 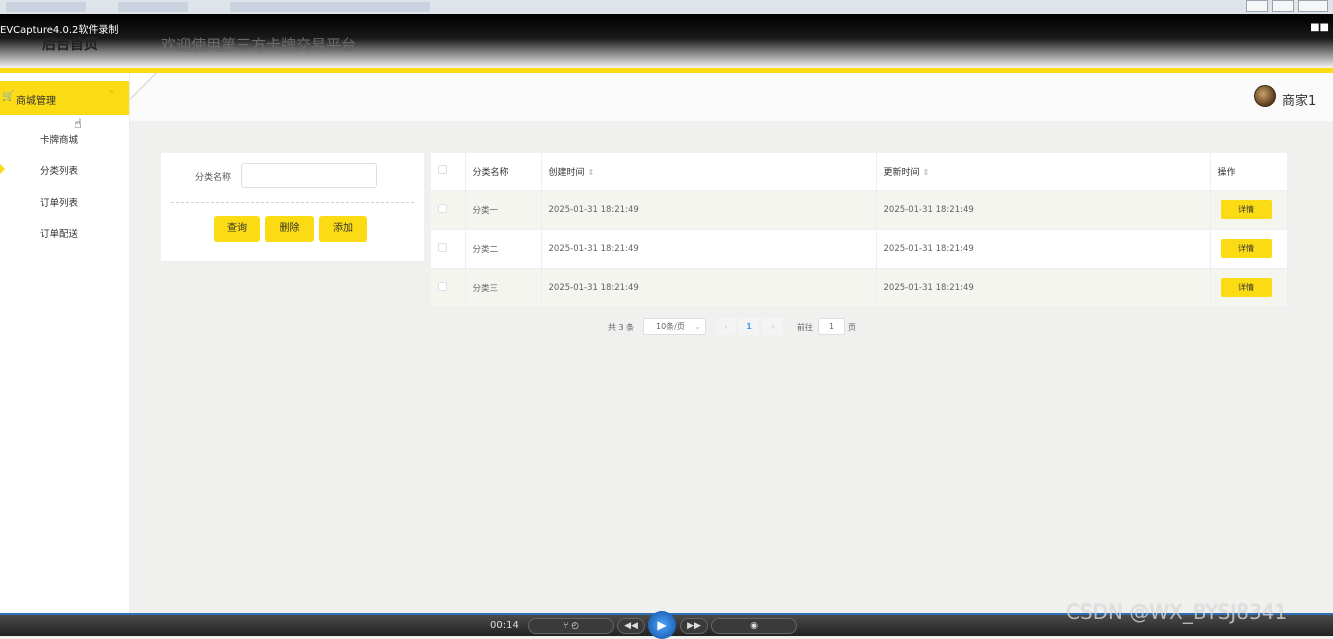 I want to click on page-suffix: 页, so click(x=852, y=327).